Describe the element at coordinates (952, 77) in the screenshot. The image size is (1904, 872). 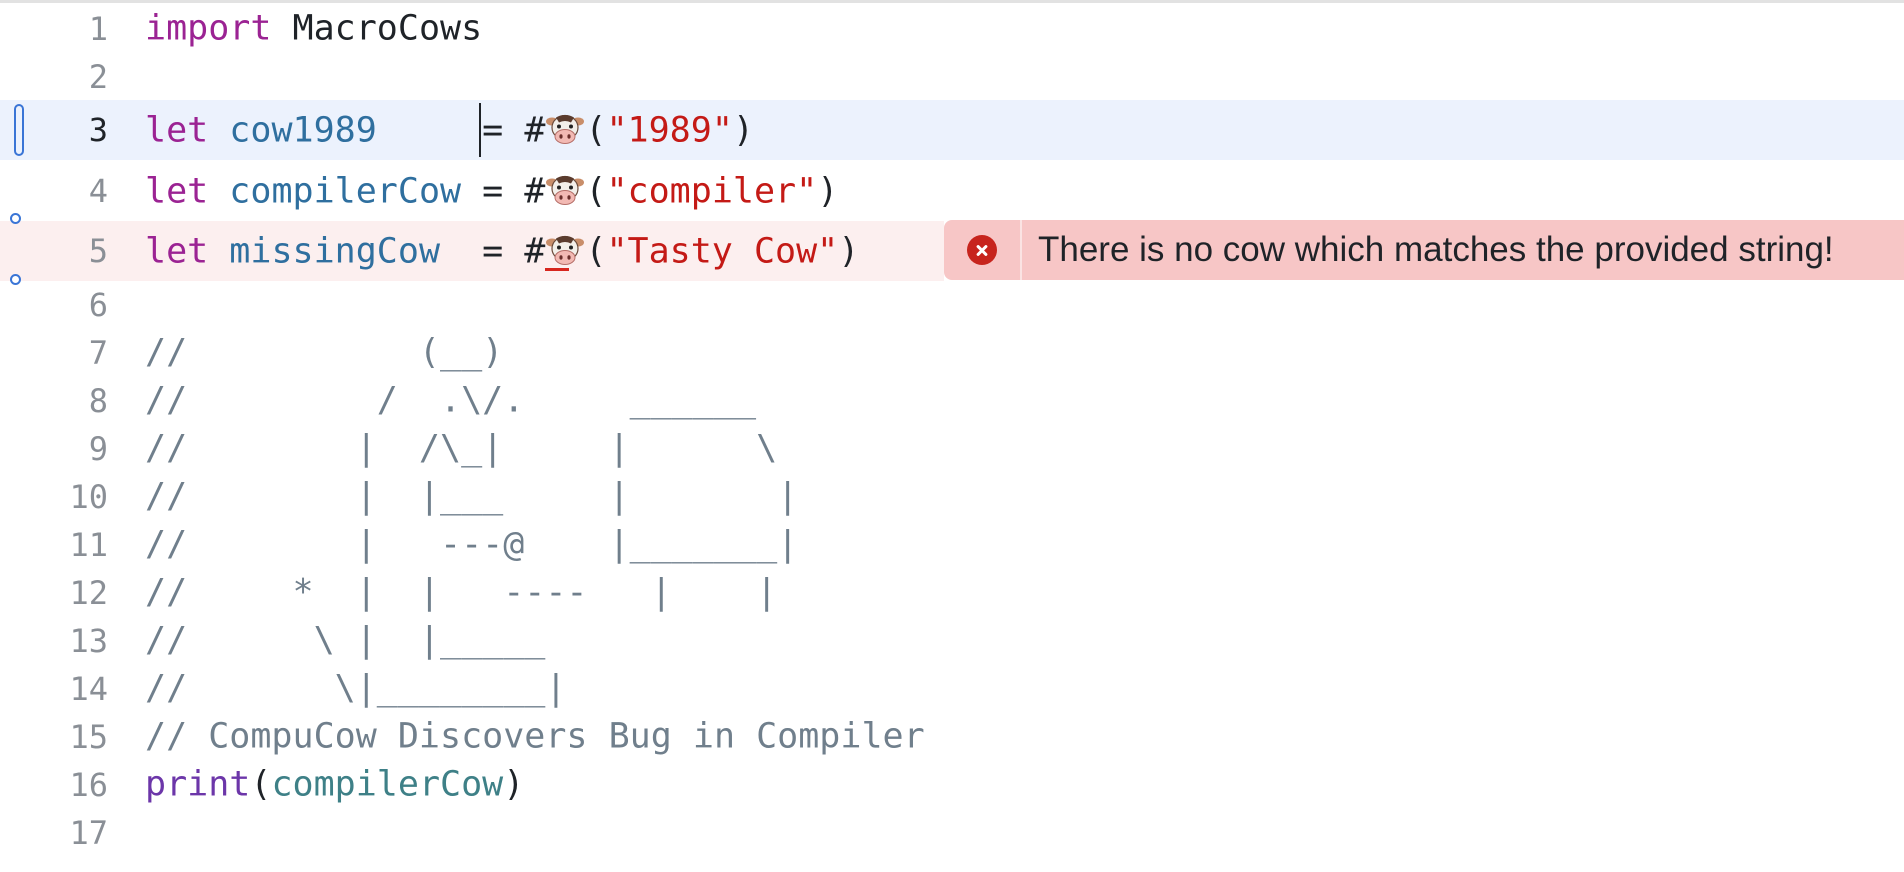
I see `code-line: 2` at that location.